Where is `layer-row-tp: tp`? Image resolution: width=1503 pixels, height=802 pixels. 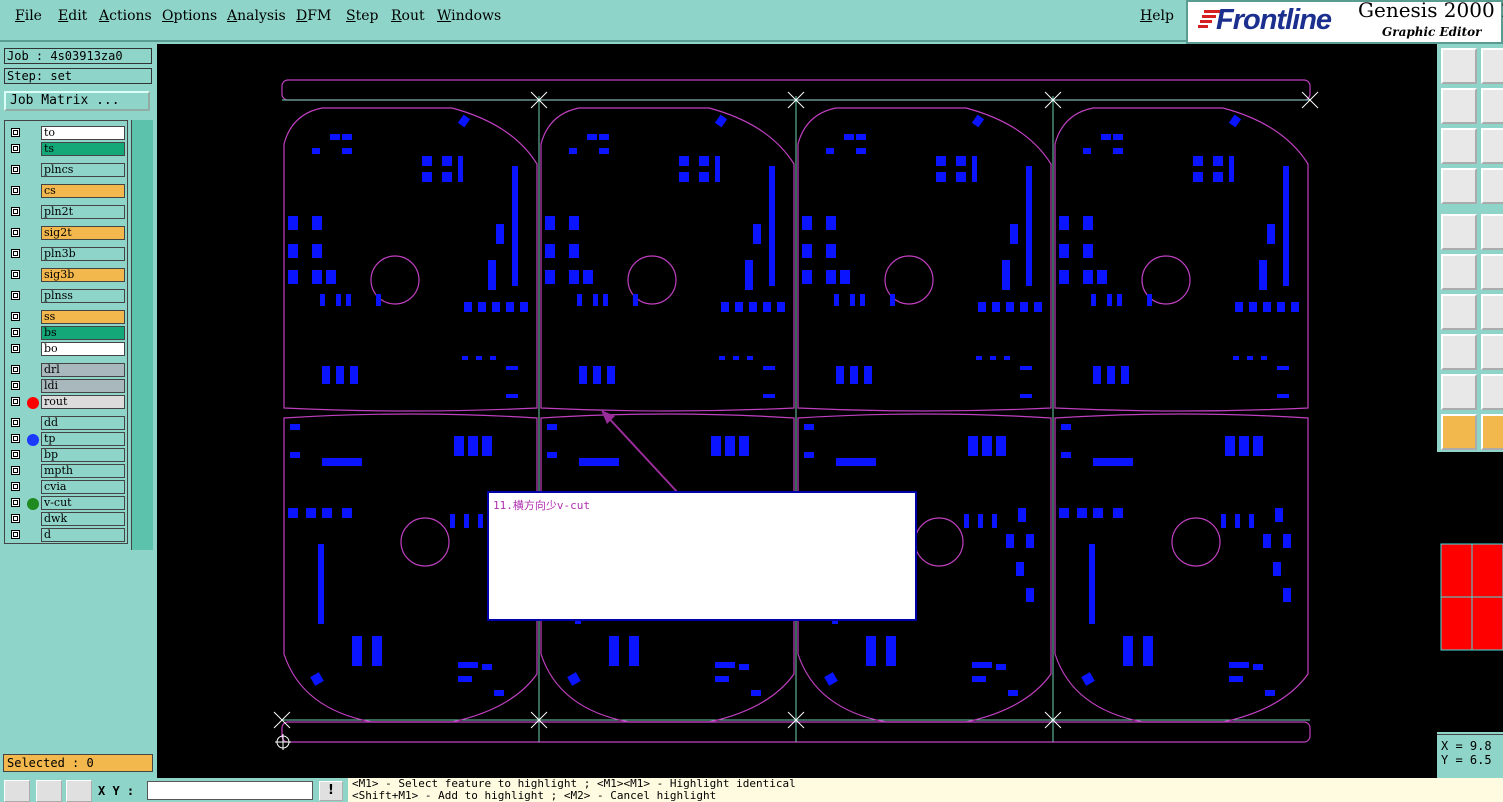
layer-row-tp: tp is located at coordinates (67, 439).